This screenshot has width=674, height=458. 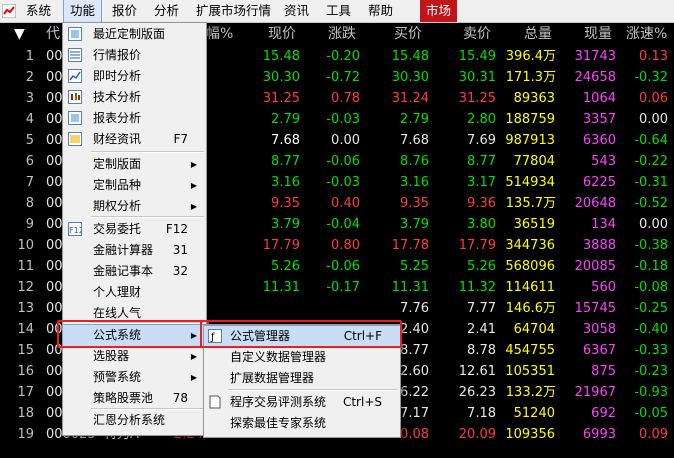 What do you see at coordinates (117, 229) in the screenshot?
I see `menu-item-label: 交易委托` at bounding box center [117, 229].